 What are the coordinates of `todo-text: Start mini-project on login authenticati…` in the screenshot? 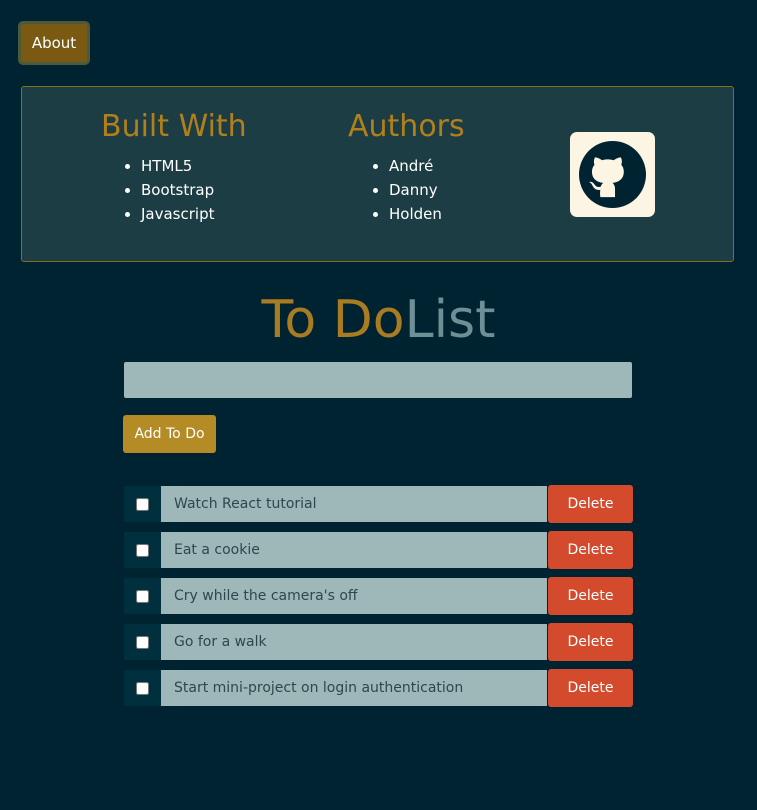 It's located at (354, 688).